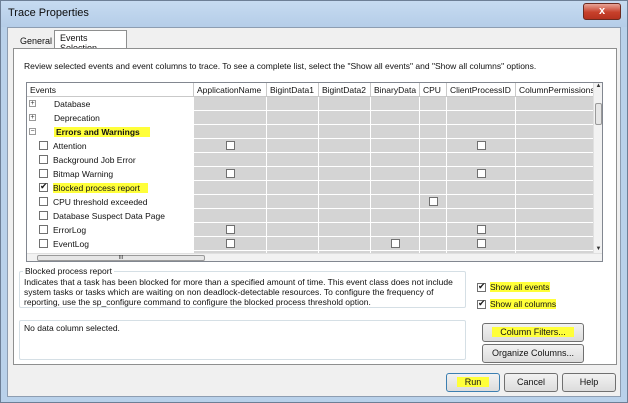 This screenshot has width=628, height=403. Describe the element at coordinates (597, 169) in the screenshot. I see `vertical-scrollbar: ▲ ▼` at that location.